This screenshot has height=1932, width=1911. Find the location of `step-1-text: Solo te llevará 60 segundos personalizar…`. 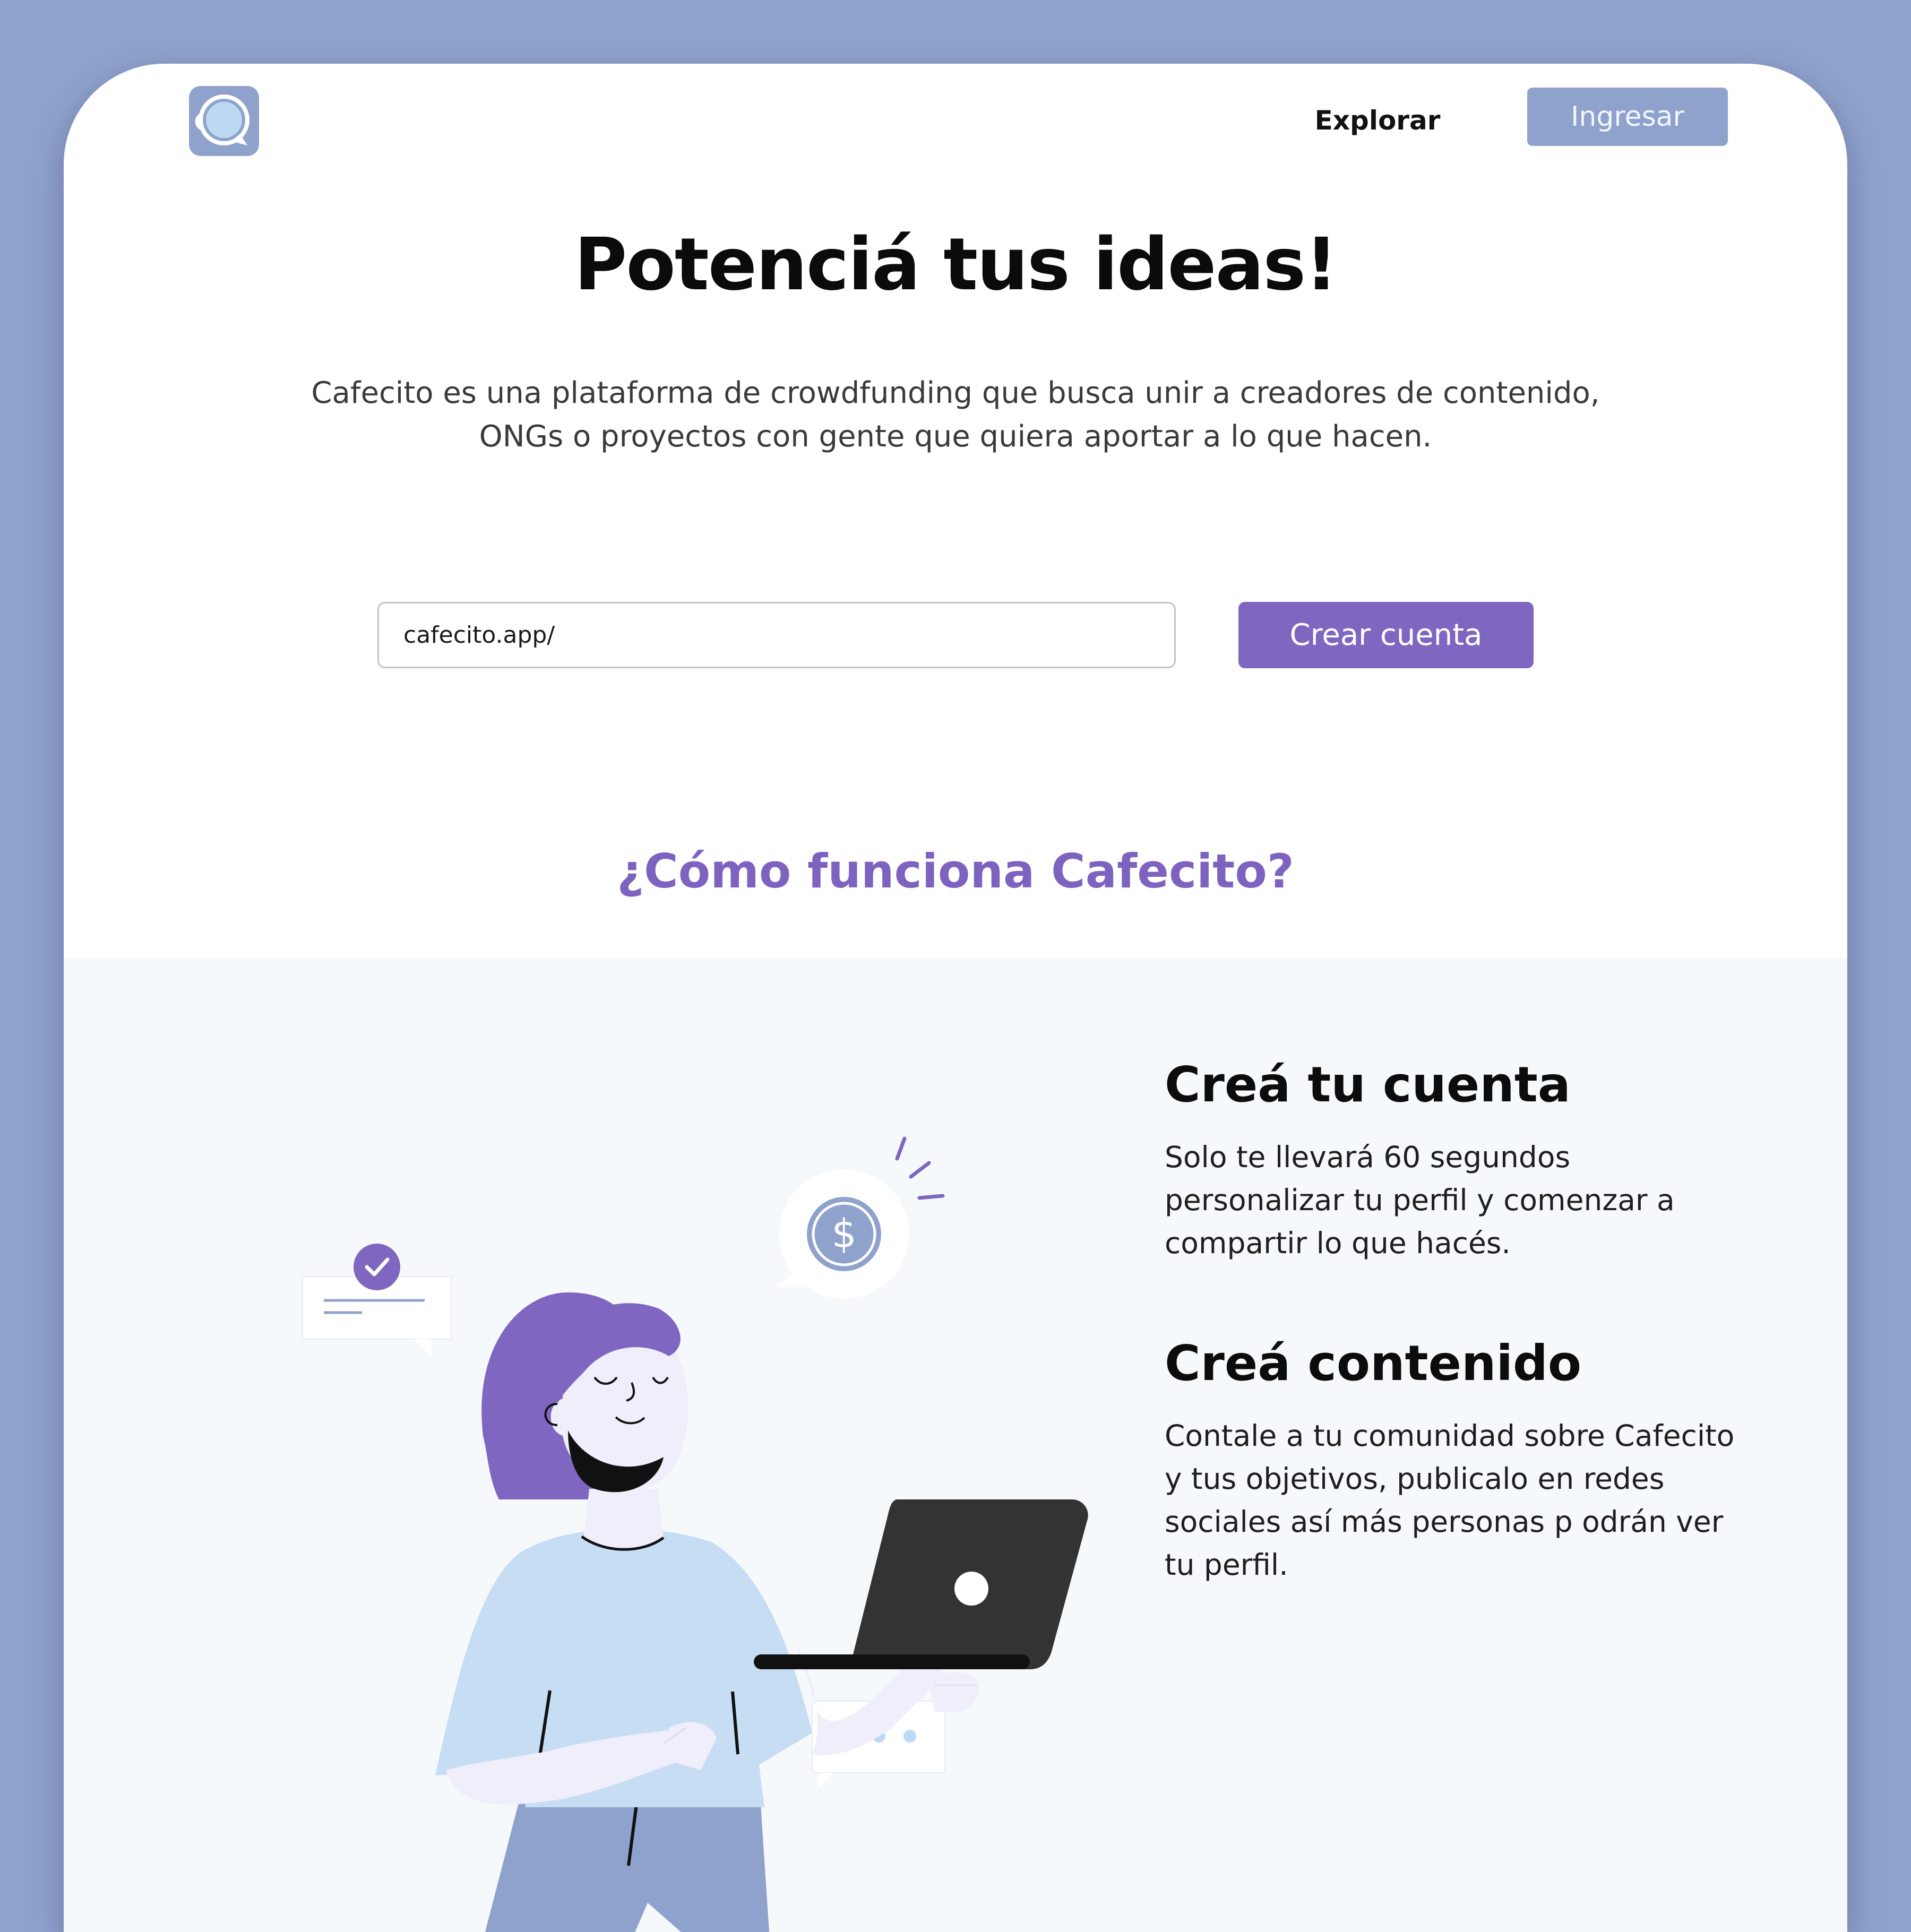

step-1-text: Solo te llevará 60 segundos personalizar… is located at coordinates (1420, 1200).